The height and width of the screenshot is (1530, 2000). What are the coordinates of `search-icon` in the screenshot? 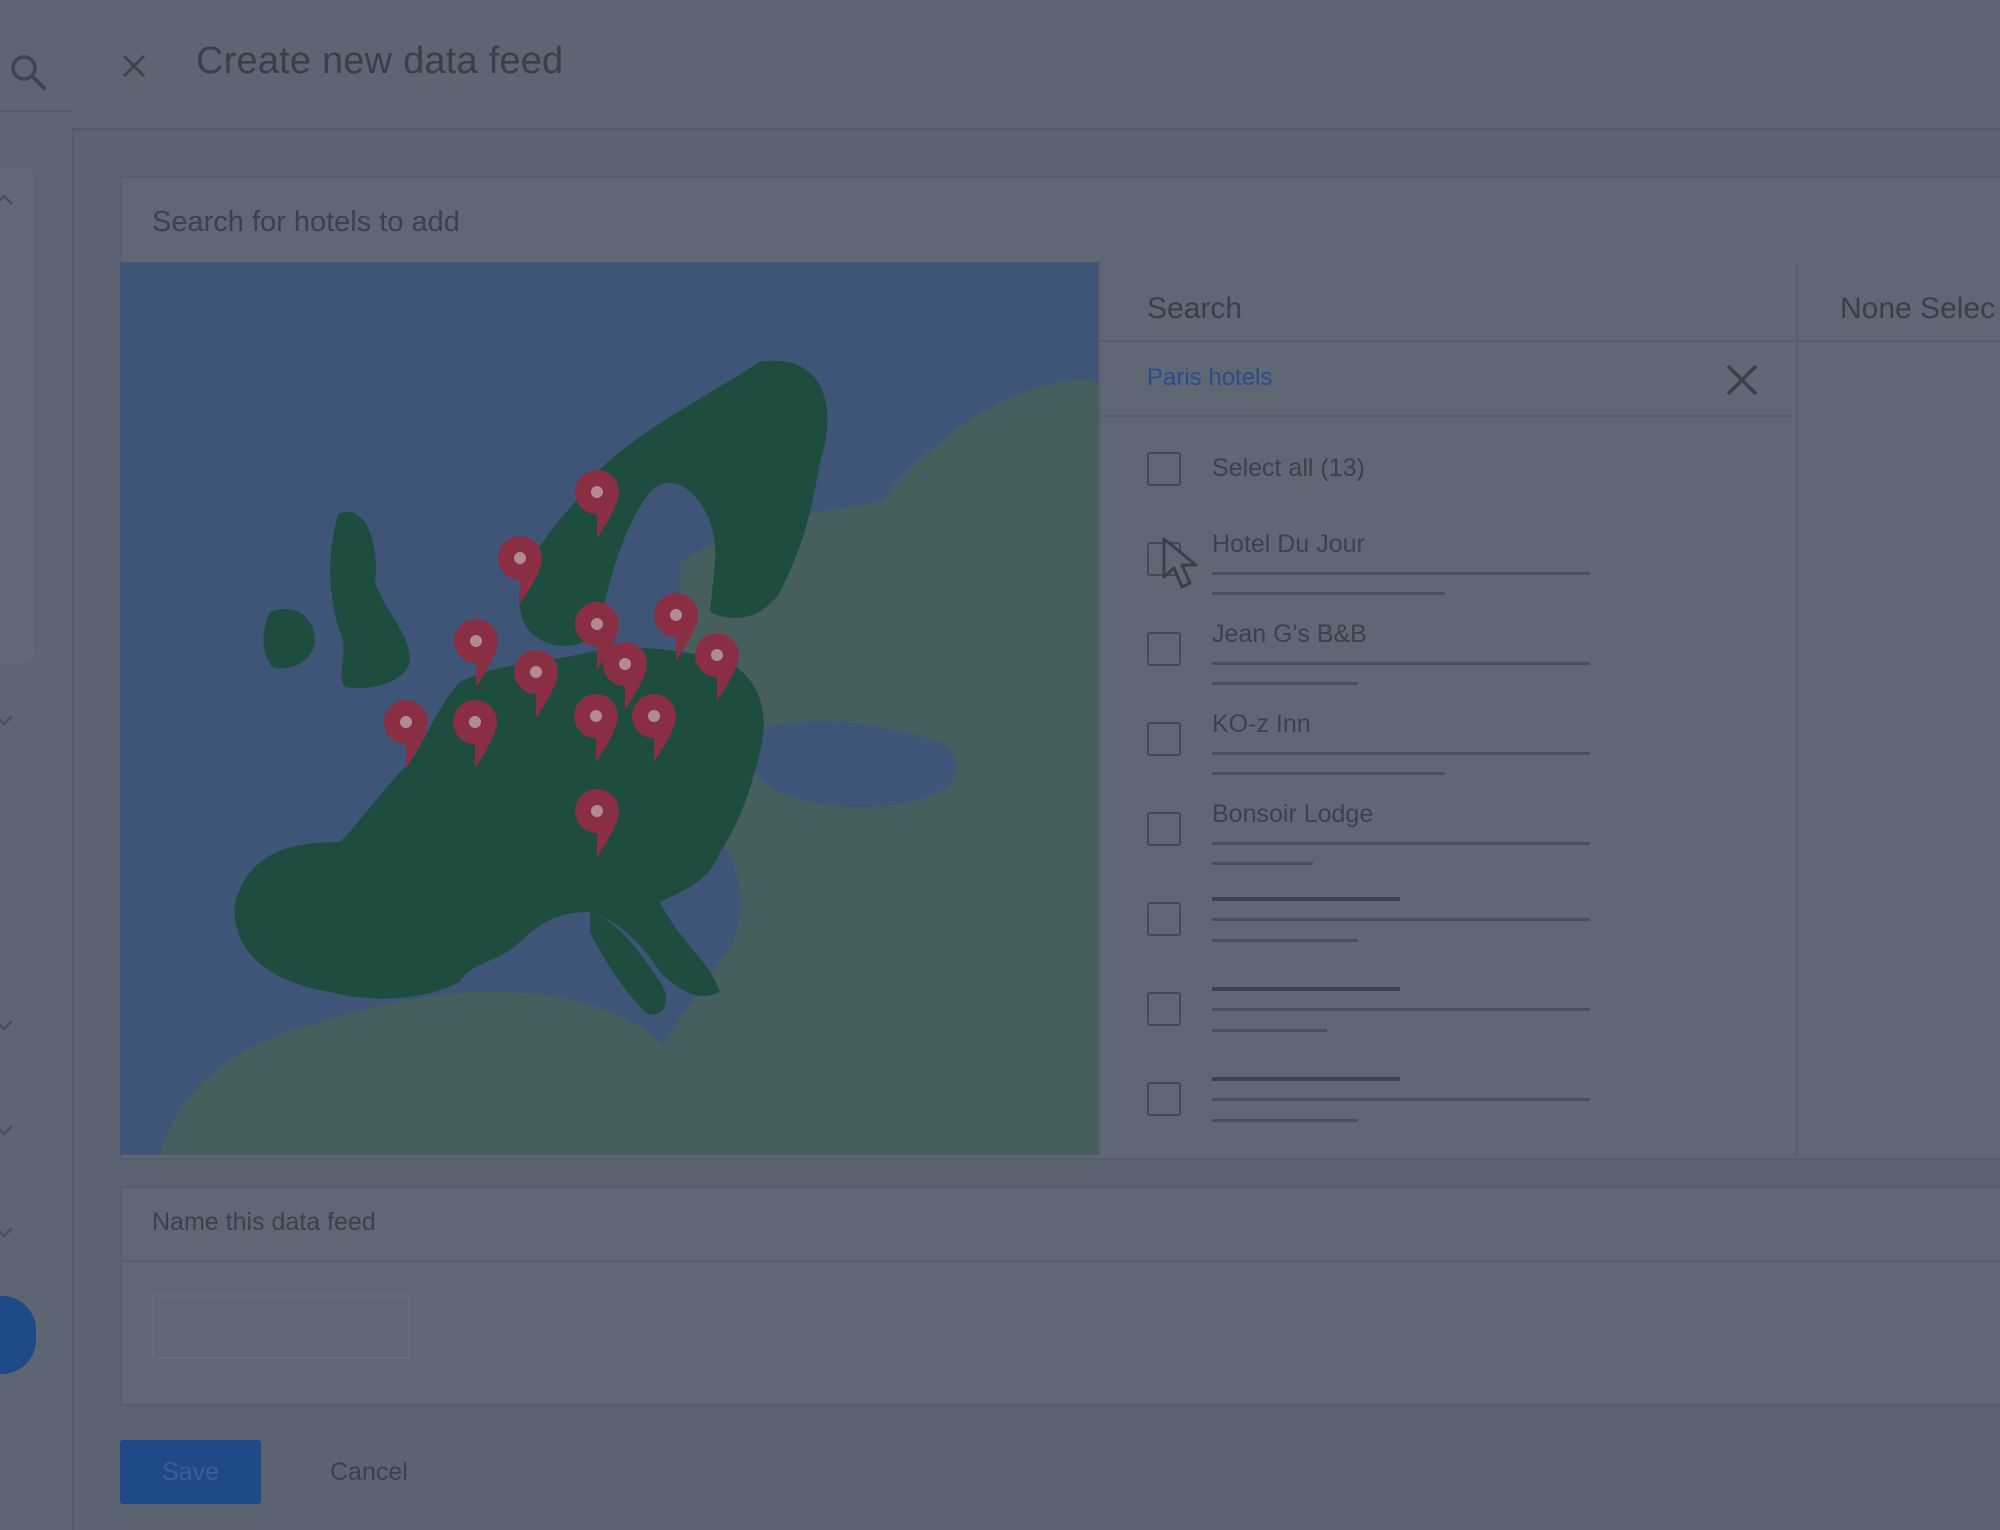 It's located at (28, 72).